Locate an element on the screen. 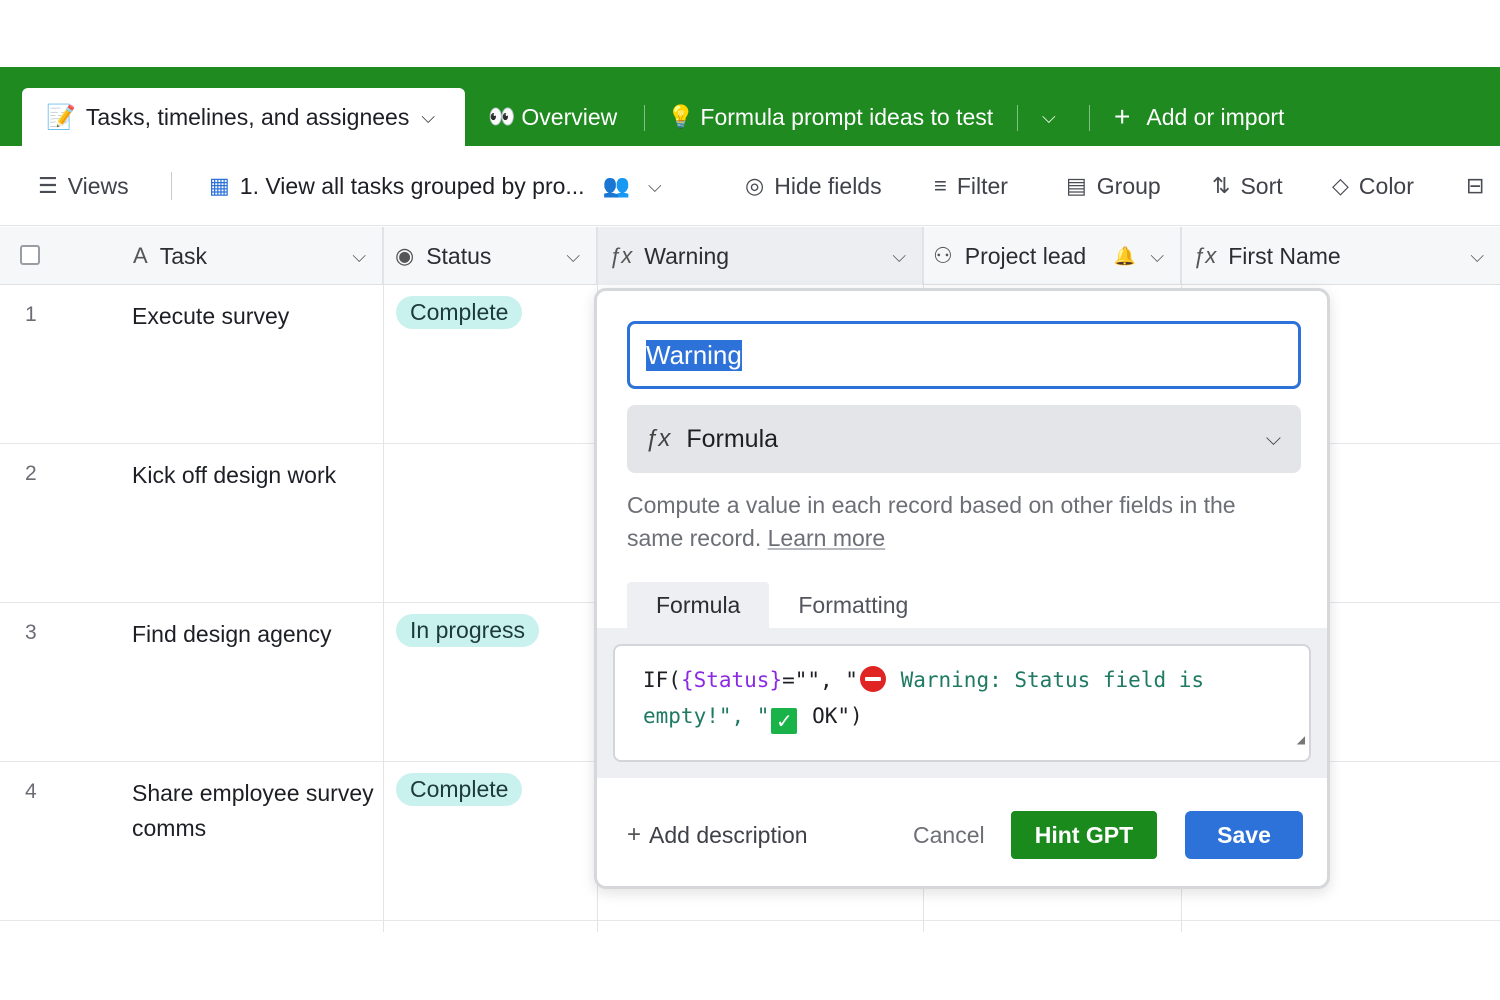  formula-ok-string: OK") is located at coordinates (831, 716).